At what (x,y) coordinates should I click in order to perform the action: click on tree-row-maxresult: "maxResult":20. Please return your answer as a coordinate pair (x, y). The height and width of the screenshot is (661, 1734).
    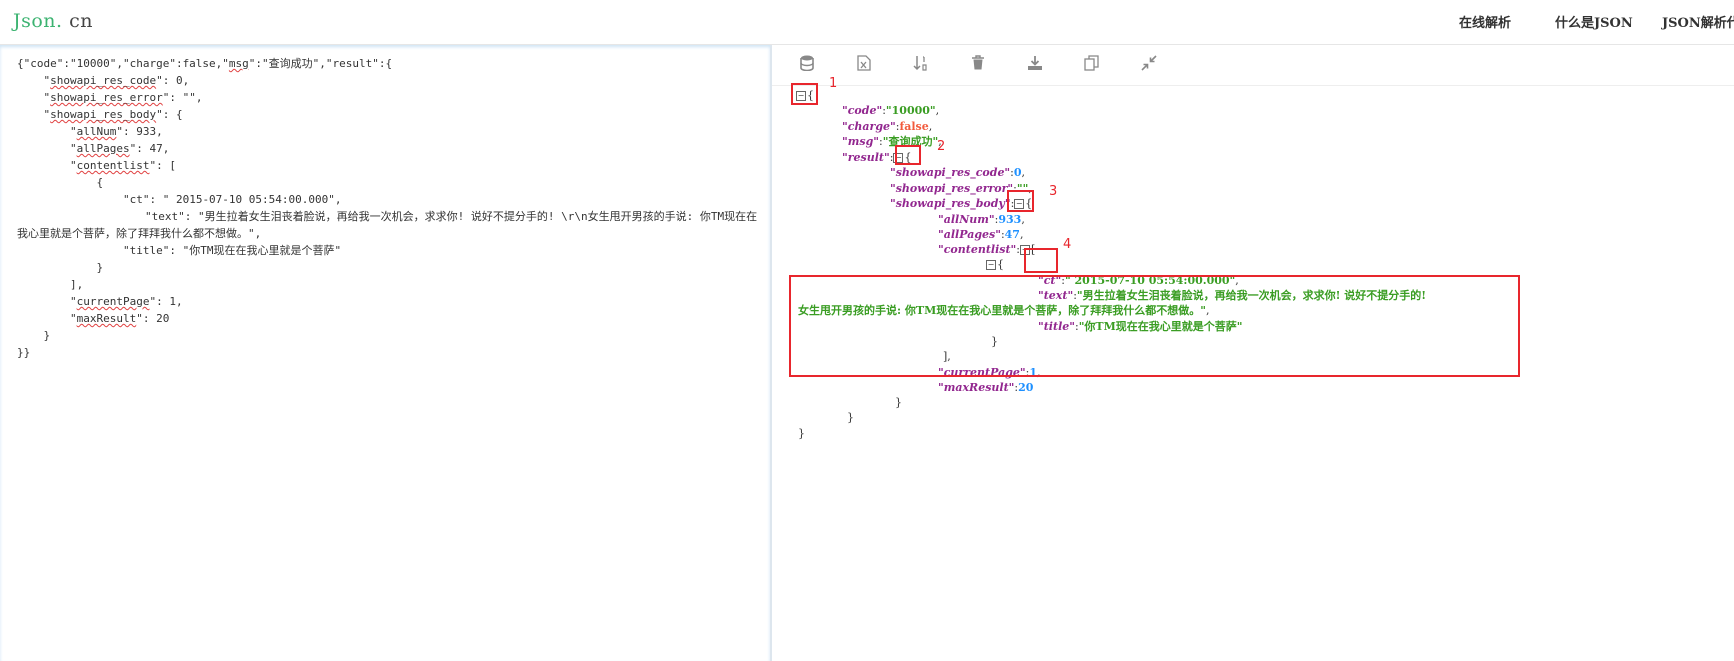
    Looking at the image, I should click on (986, 387).